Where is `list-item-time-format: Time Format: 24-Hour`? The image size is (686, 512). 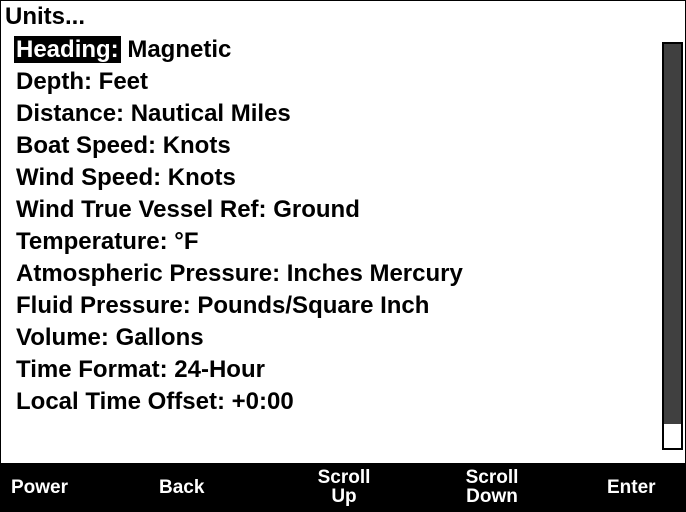
list-item-time-format: Time Format: 24-Hour is located at coordinates (333, 370).